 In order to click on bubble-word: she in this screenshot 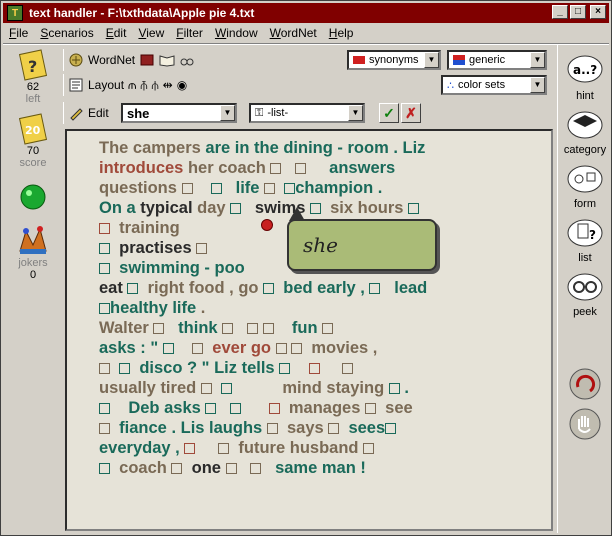, I will do `click(320, 245)`.